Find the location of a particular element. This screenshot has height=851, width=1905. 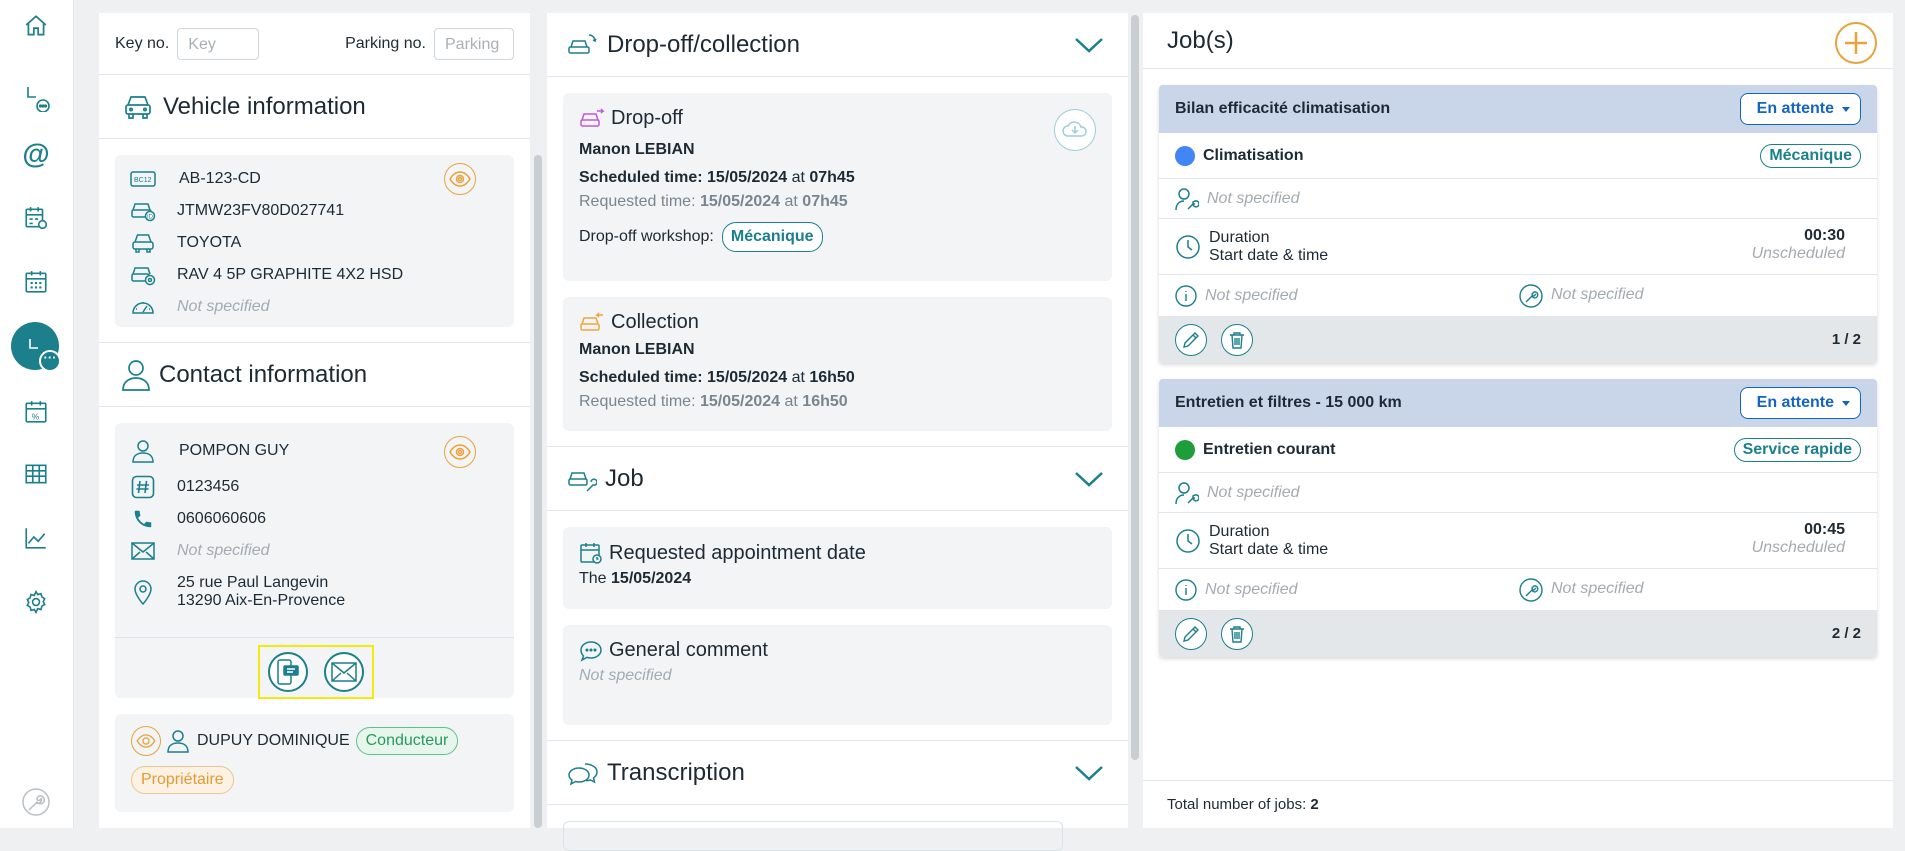

eye-icon is located at coordinates (460, 179).